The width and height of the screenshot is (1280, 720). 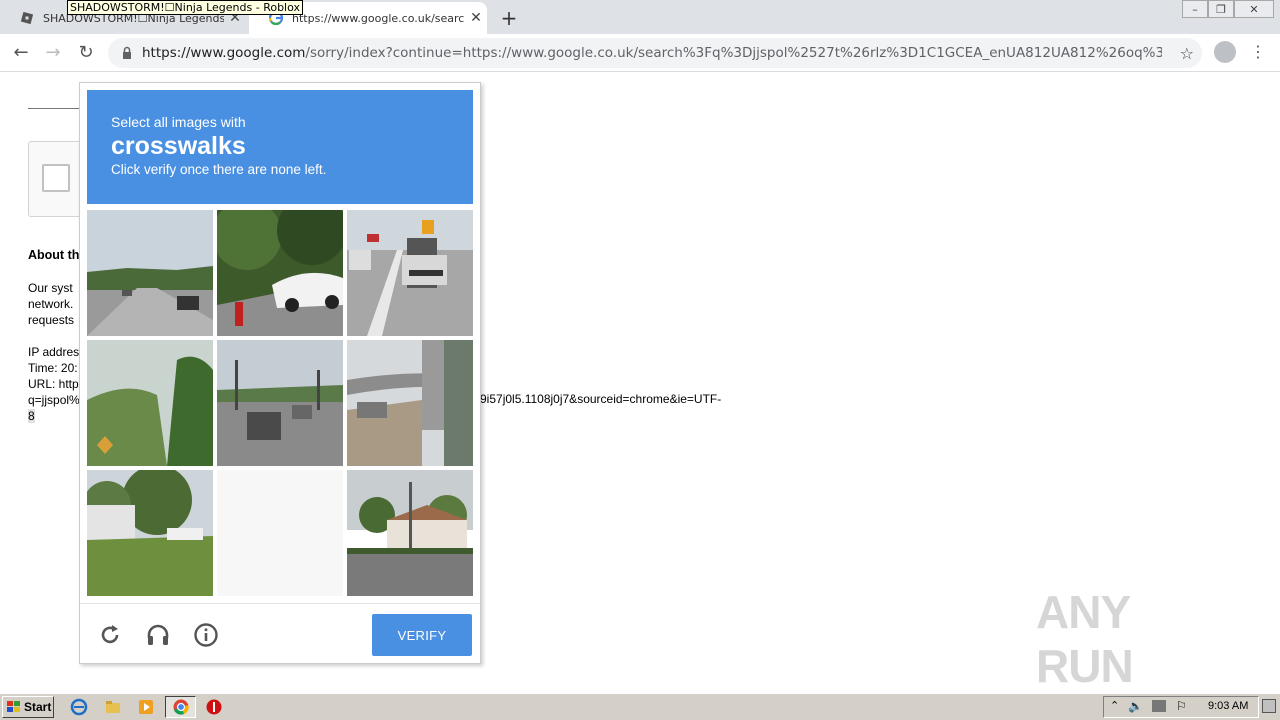 I want to click on clock: 9:03 AM, so click(x=1228, y=706).